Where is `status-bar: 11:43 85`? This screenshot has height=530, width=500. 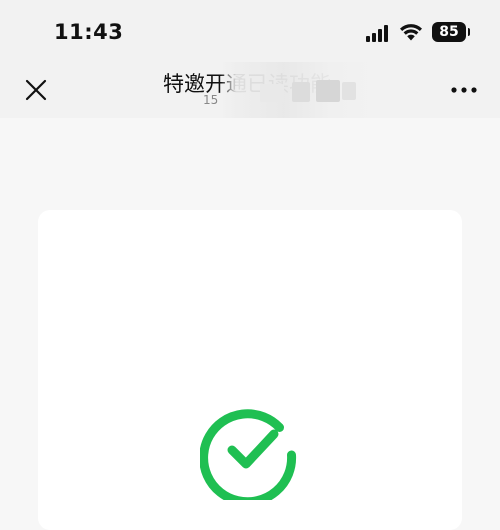
status-bar: 11:43 85 is located at coordinates (250, 31).